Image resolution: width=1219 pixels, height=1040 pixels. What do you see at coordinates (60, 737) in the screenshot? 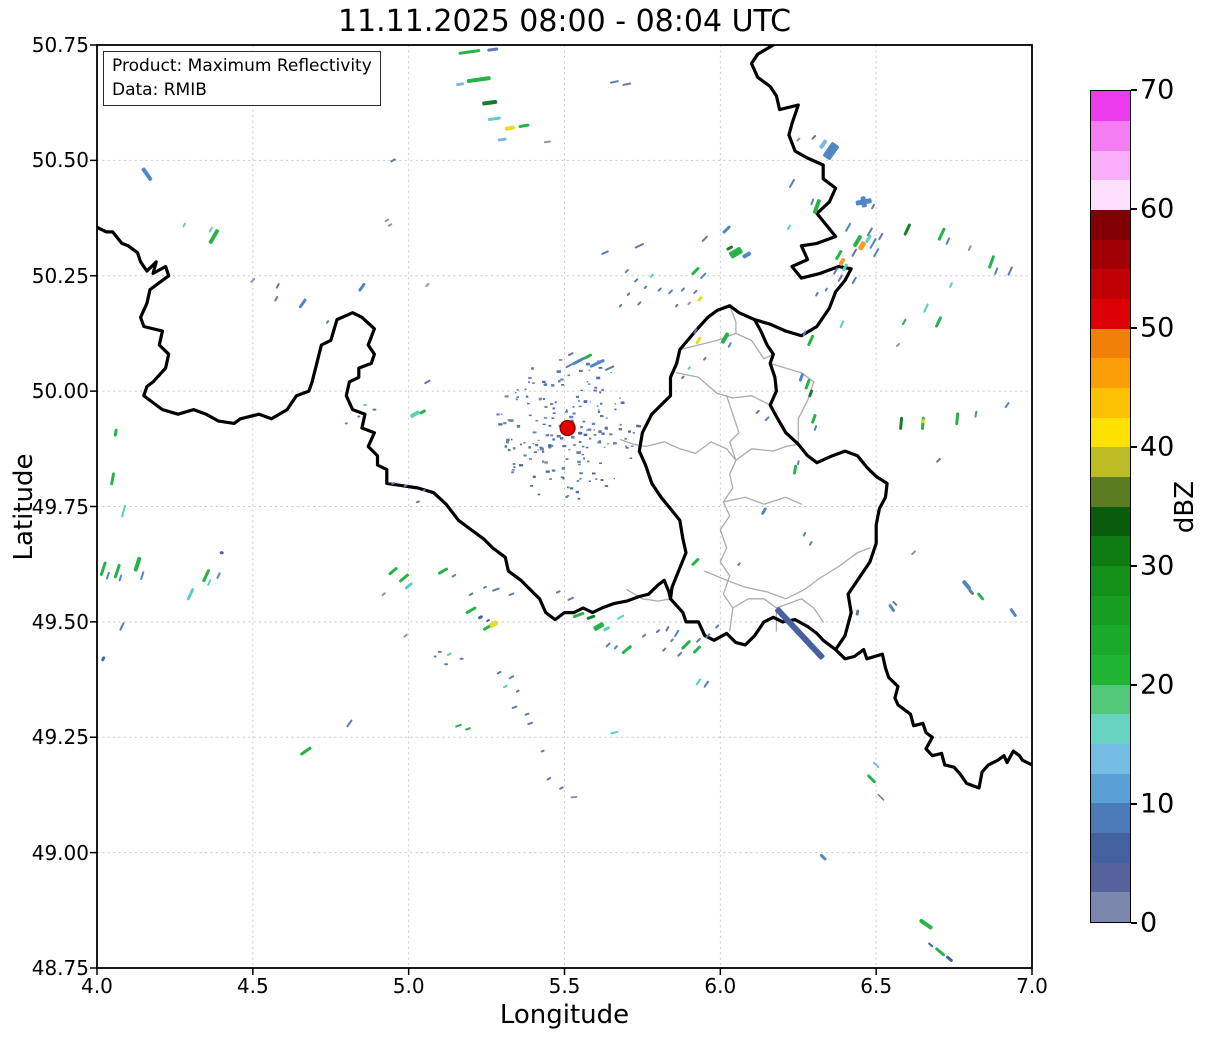
I see `y-tick-label: 49.25` at bounding box center [60, 737].